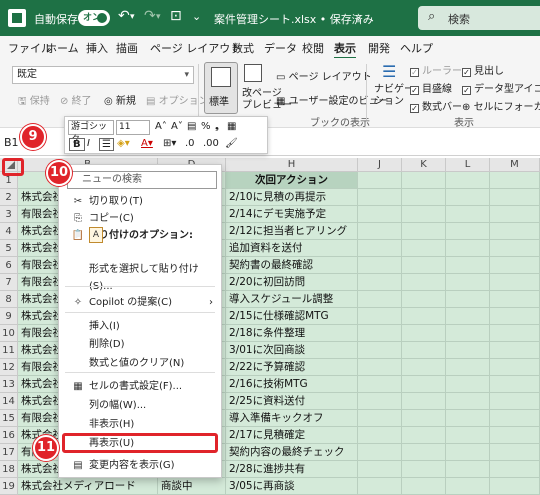 The image size is (540, 495). What do you see at coordinates (123, 143) in the screenshot?
I see `fill-color-icon: ◈▾` at bounding box center [123, 143].